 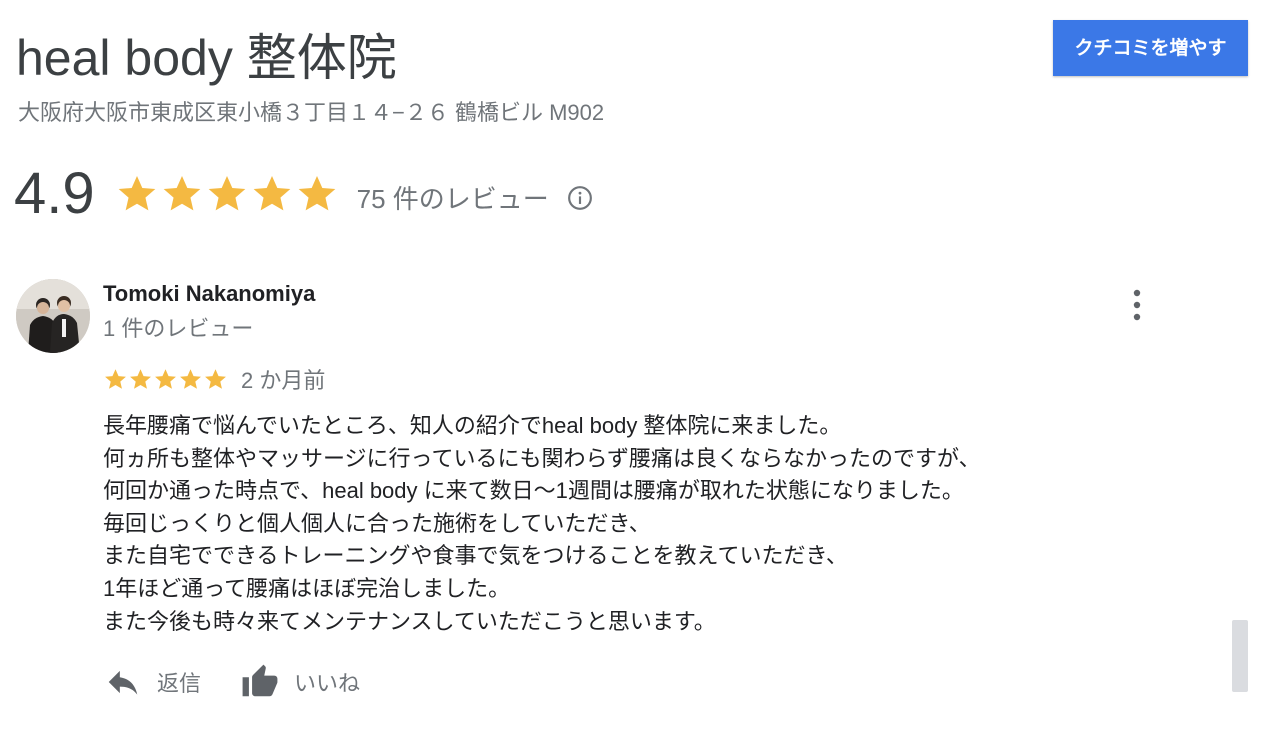 What do you see at coordinates (206, 58) in the screenshot?
I see `business-name: heal body 整体院` at bounding box center [206, 58].